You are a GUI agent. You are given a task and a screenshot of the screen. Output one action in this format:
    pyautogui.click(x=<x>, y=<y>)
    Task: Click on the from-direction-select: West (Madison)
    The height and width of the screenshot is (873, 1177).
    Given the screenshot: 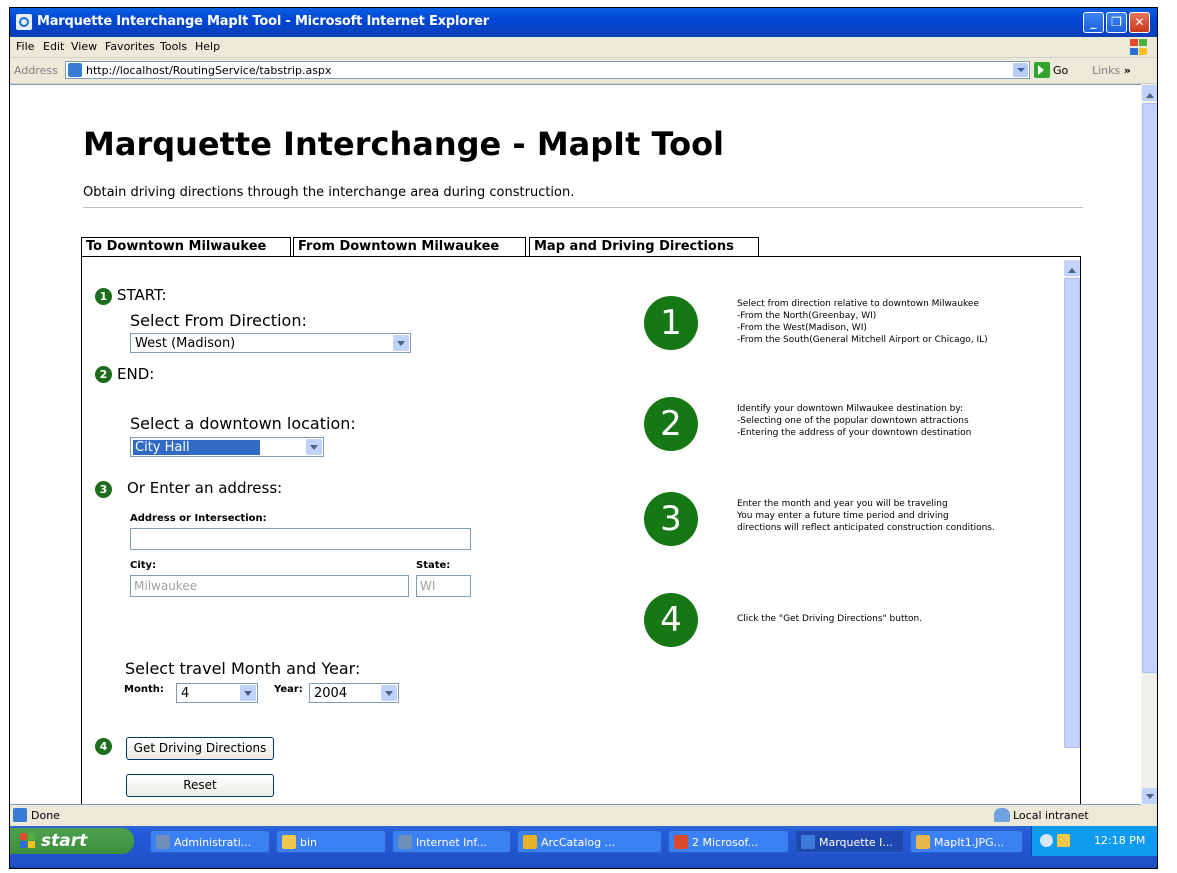 What is the action you would take?
    pyautogui.click(x=270, y=343)
    